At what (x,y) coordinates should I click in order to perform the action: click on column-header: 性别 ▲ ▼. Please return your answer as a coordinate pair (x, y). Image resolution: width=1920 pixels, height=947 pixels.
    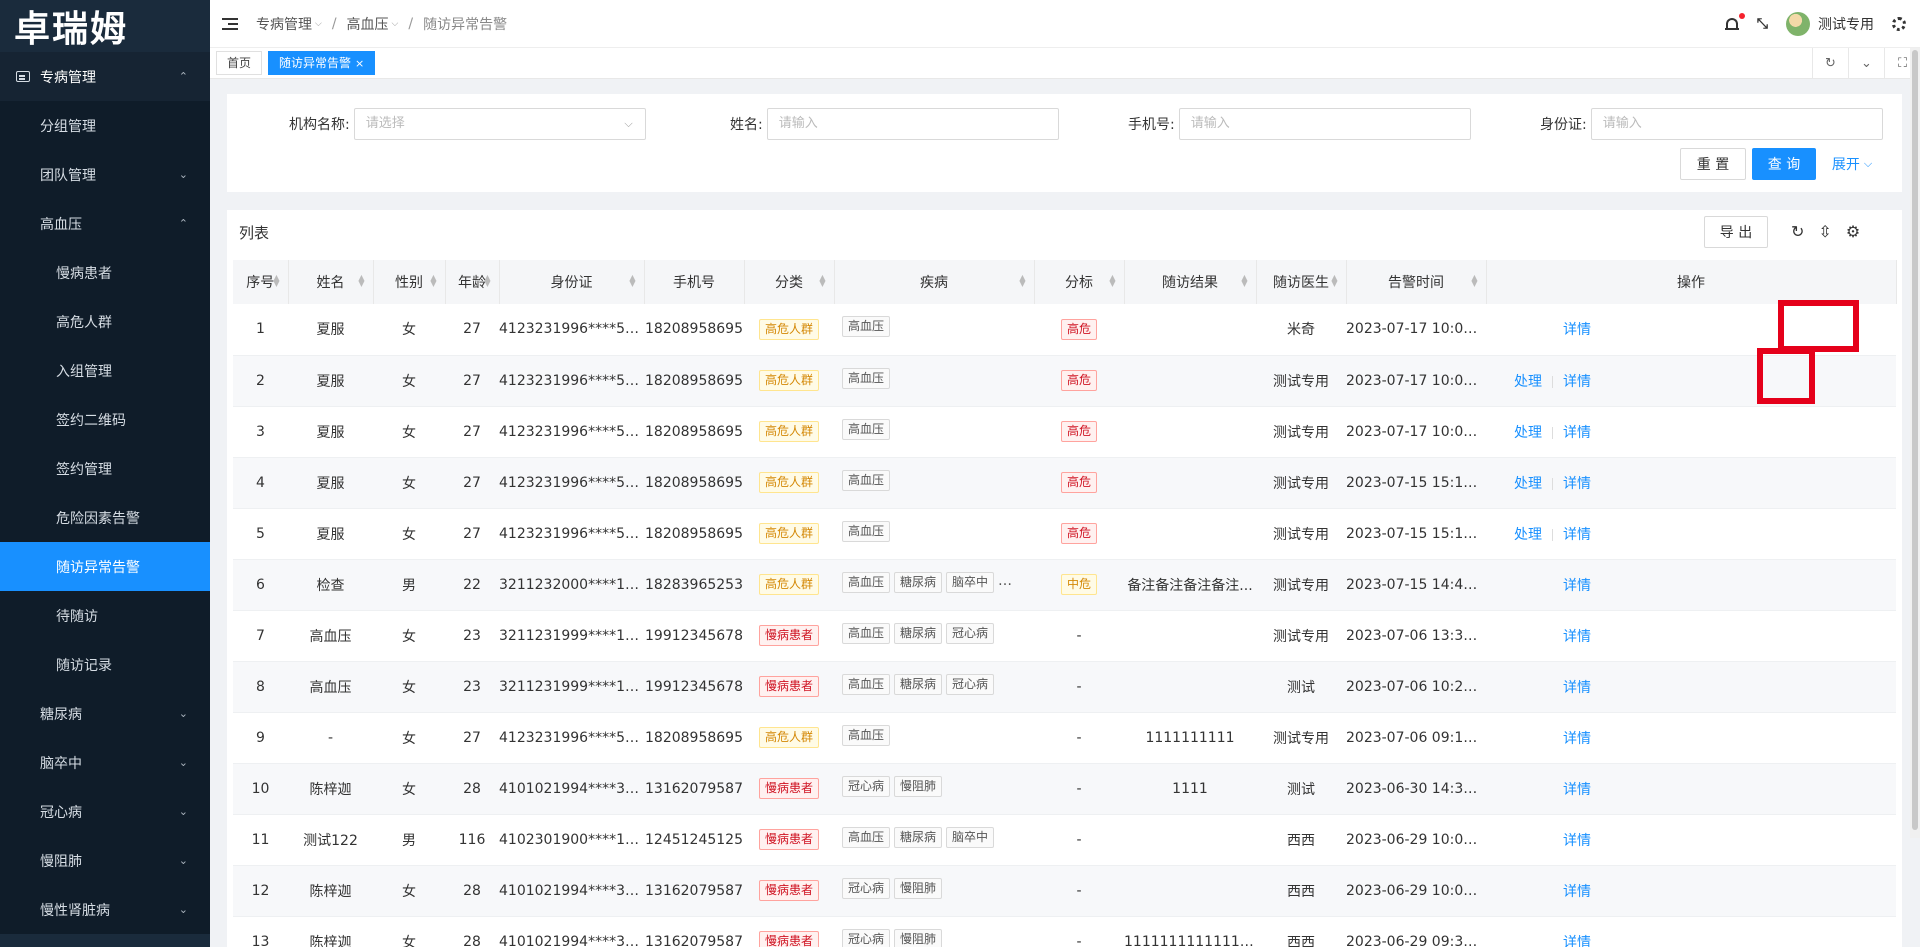
    Looking at the image, I should click on (409, 282).